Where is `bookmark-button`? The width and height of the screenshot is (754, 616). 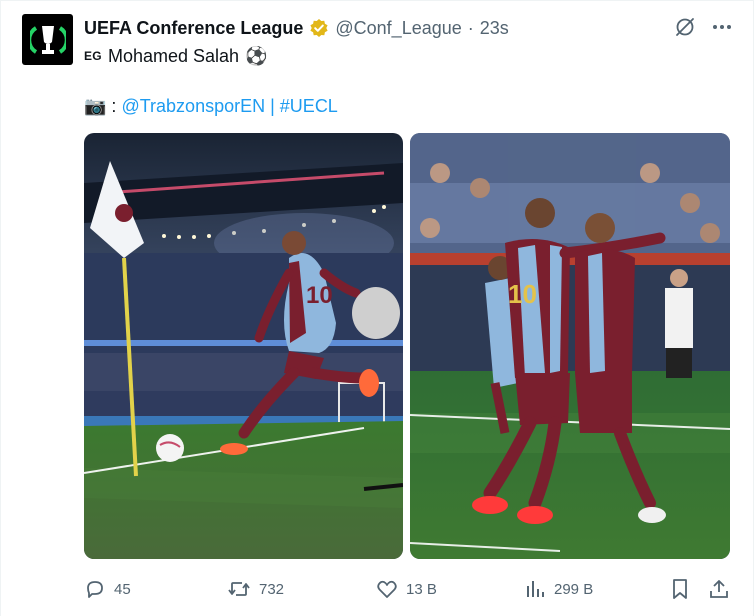
bookmark-button is located at coordinates (680, 589).